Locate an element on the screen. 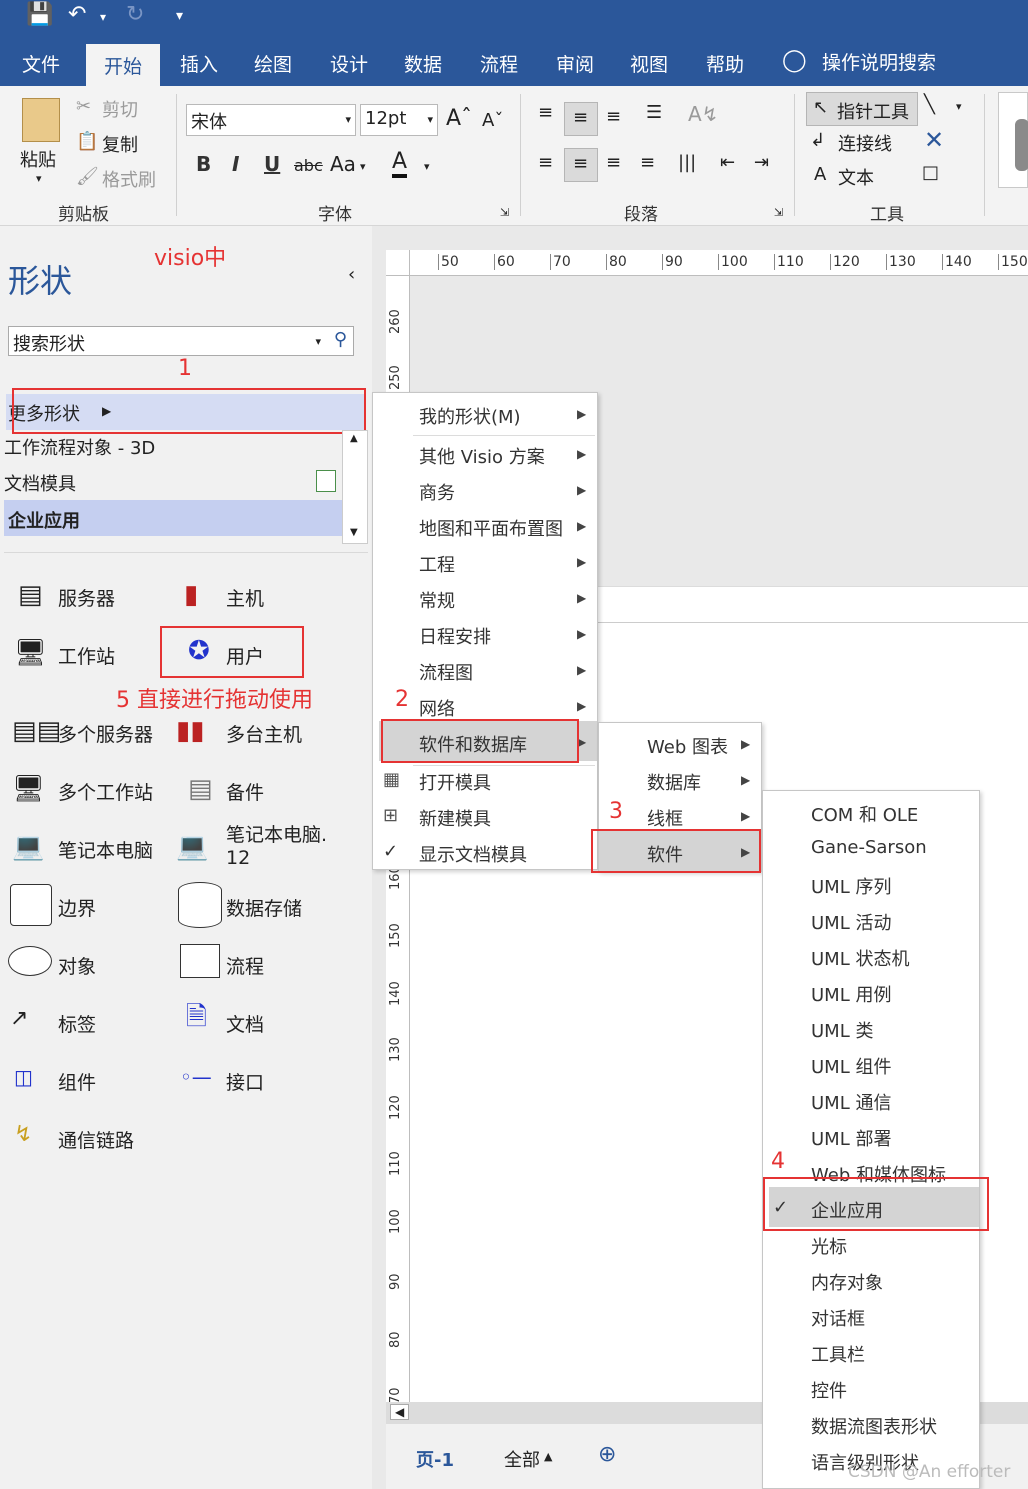 The image size is (1028, 1489). menu-item-memory-objects: 内存对象 is located at coordinates (872, 1282).